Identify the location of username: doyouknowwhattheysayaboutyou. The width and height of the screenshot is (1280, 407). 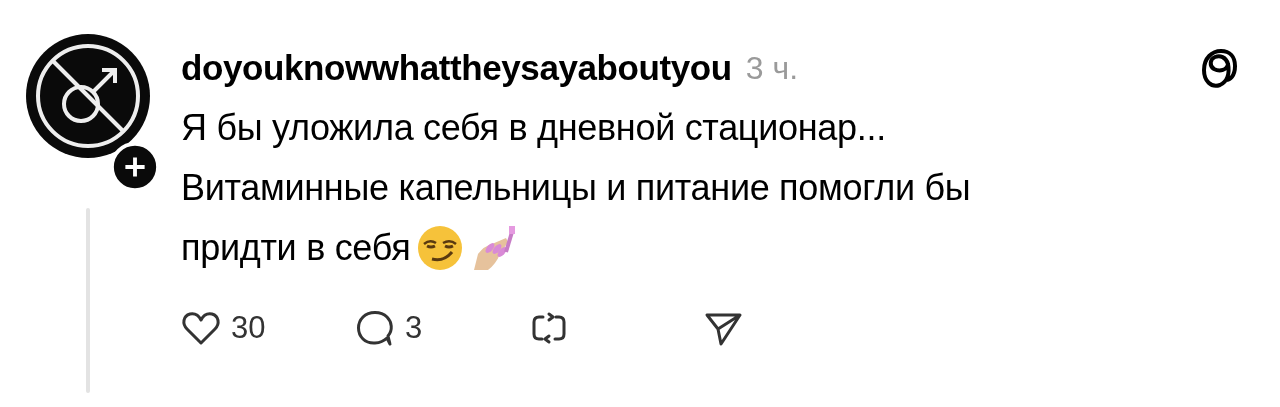
(456, 68).